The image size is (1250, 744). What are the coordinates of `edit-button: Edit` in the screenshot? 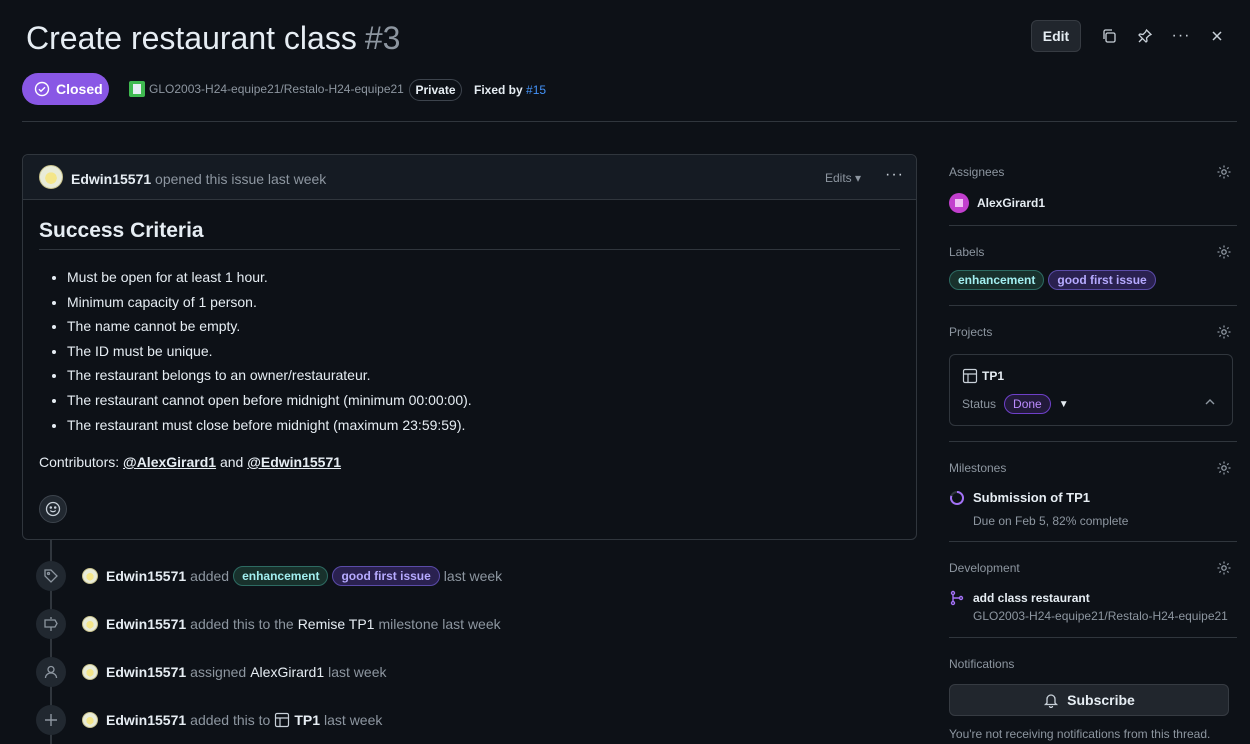 It's located at (1056, 36).